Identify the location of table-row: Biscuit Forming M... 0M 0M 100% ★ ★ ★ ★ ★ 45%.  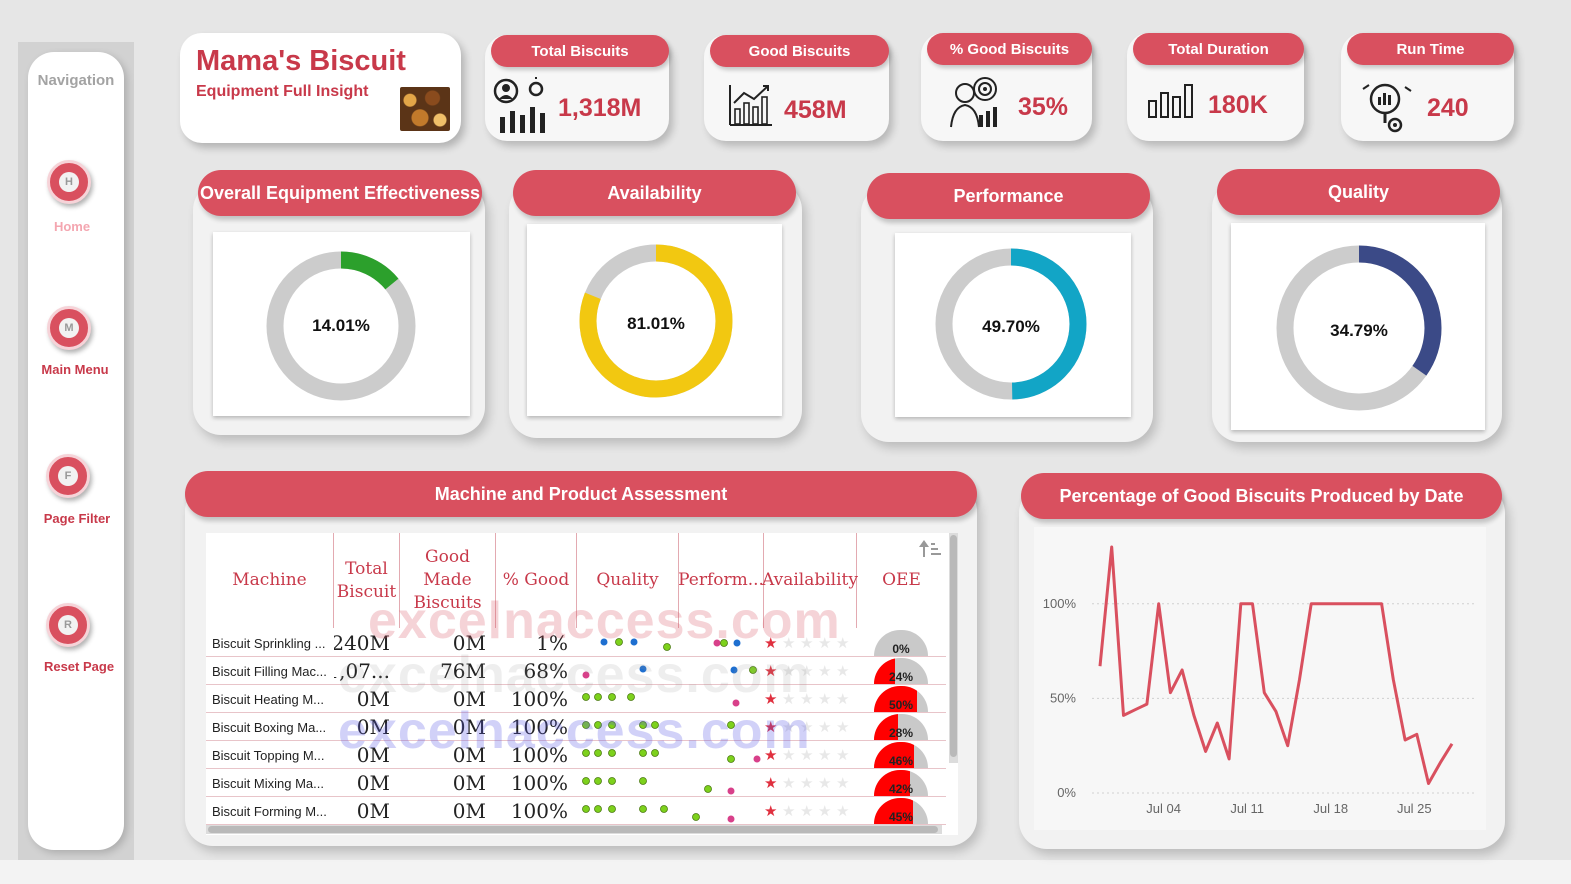
(576, 811).